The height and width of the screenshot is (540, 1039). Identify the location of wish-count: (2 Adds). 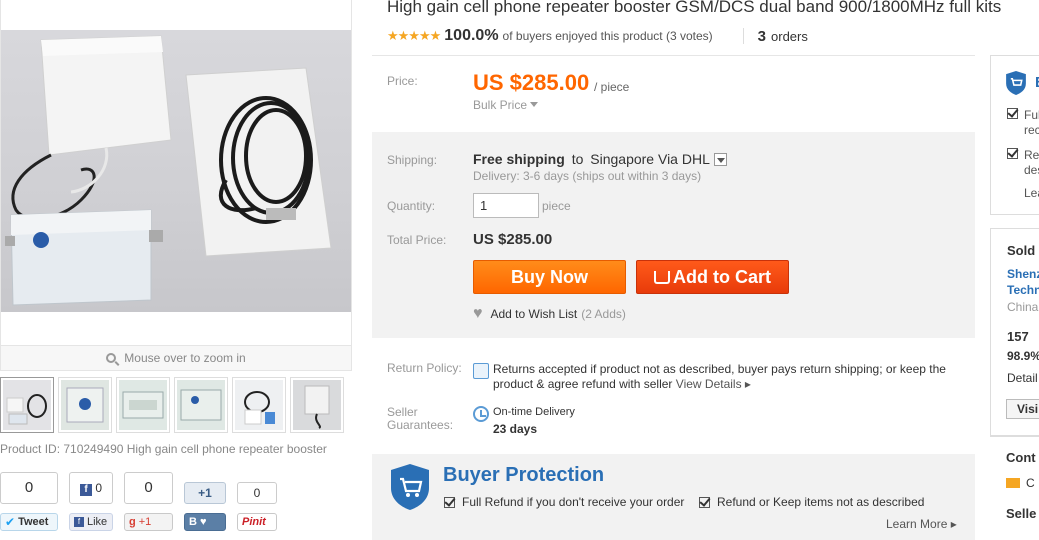
(603, 314).